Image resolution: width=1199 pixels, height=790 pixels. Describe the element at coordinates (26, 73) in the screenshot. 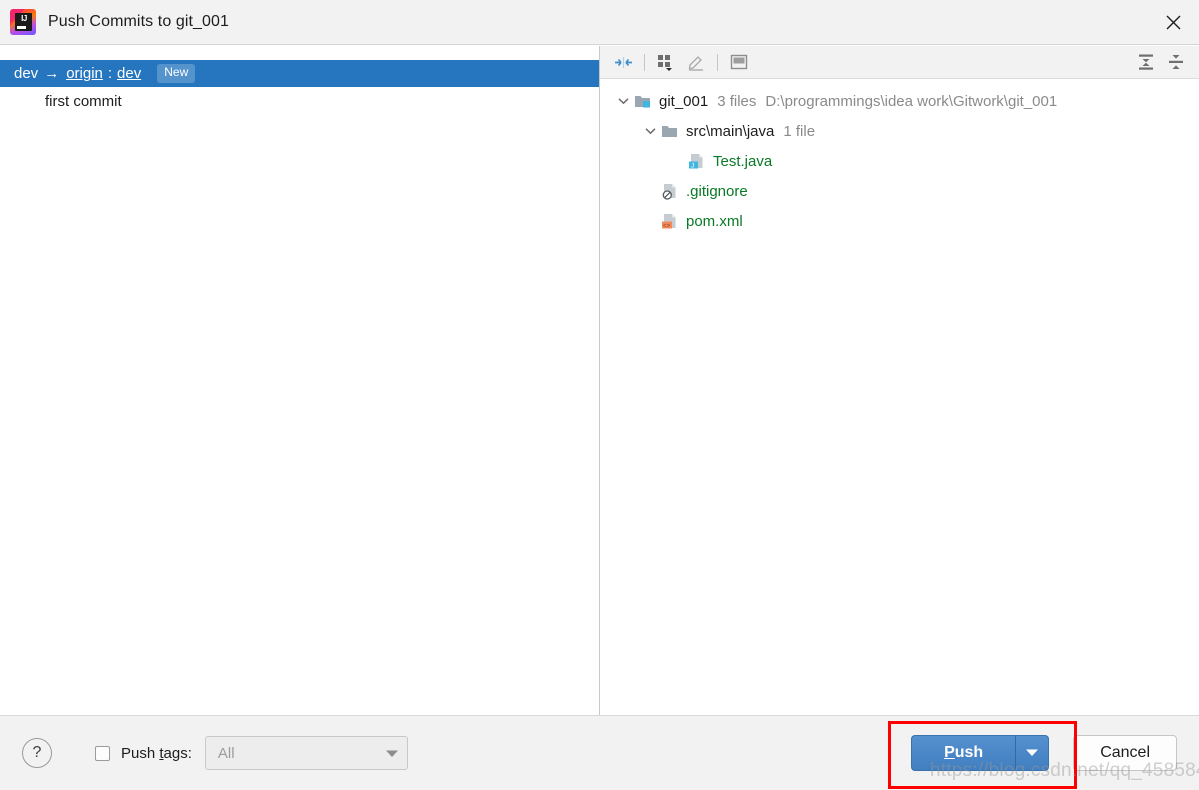

I see `source-branch-label: dev` at that location.